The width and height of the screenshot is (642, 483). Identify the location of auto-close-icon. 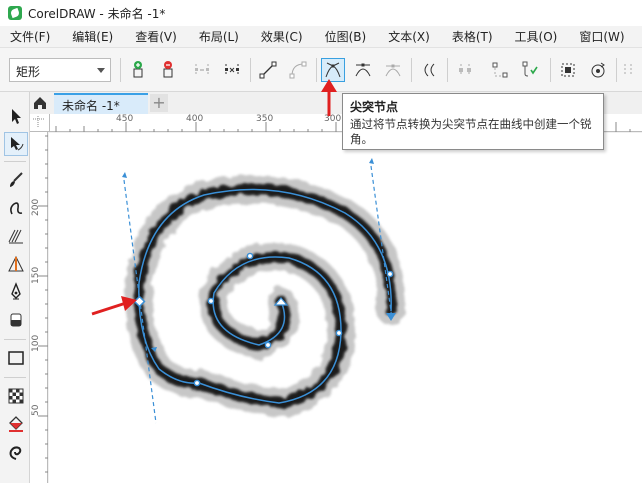
(530, 69).